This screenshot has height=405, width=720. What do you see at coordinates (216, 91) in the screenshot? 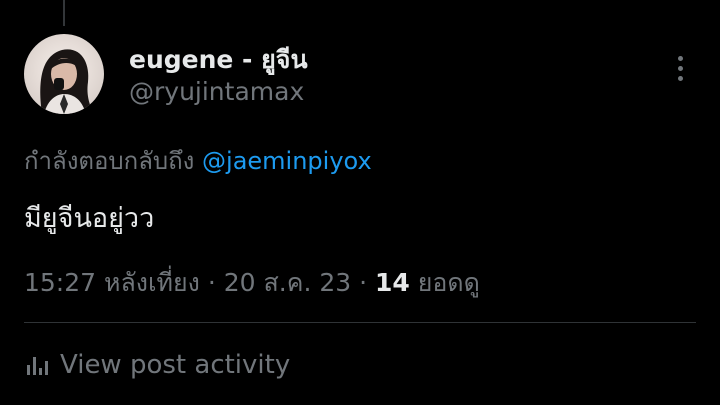
I see `user-handle: @ryujintamax` at bounding box center [216, 91].